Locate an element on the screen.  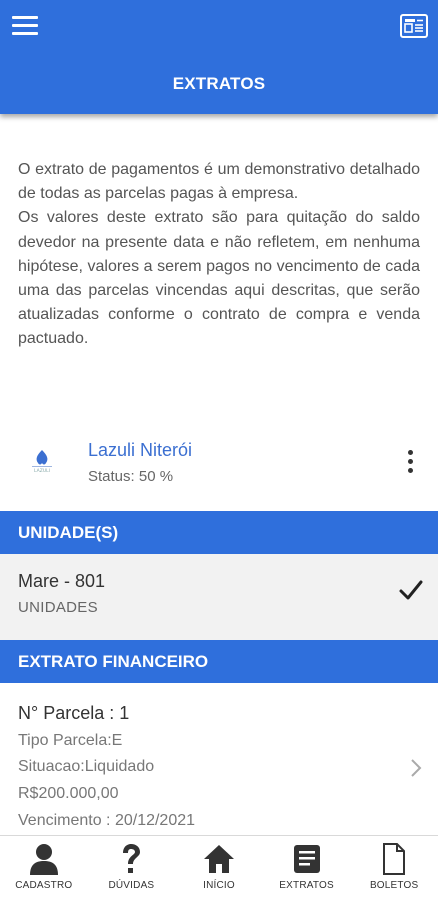
section-header-financial: EXTRATO FINANCEIRO is located at coordinates (219, 661).